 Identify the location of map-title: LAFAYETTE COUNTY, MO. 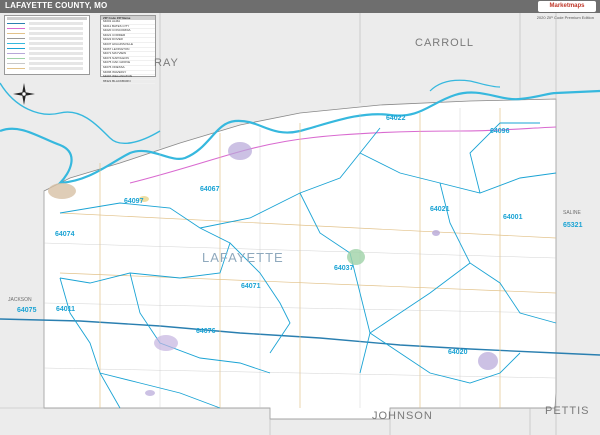
(56, 5).